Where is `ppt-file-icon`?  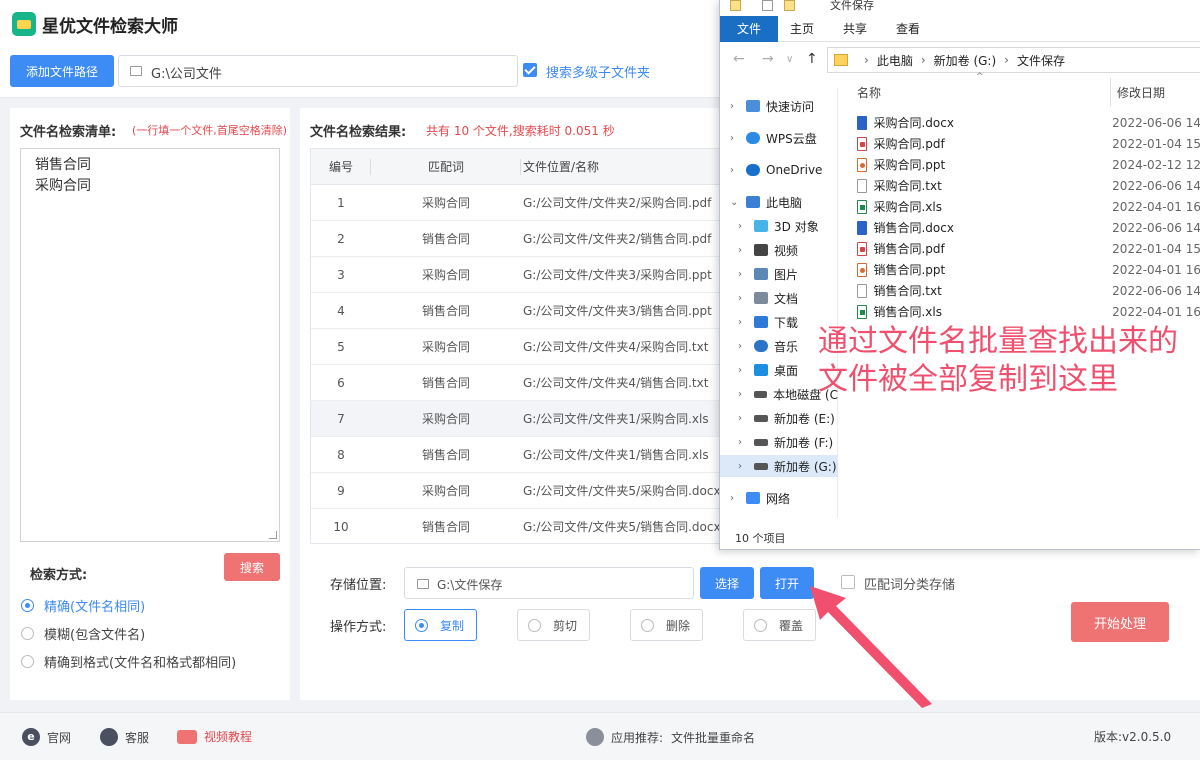
ppt-file-icon is located at coordinates (862, 164).